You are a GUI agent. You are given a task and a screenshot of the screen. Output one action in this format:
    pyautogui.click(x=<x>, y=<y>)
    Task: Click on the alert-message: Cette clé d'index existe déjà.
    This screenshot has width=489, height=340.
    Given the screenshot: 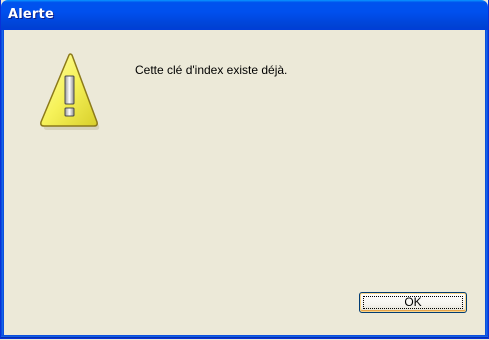 What is the action you would take?
    pyautogui.click(x=211, y=70)
    